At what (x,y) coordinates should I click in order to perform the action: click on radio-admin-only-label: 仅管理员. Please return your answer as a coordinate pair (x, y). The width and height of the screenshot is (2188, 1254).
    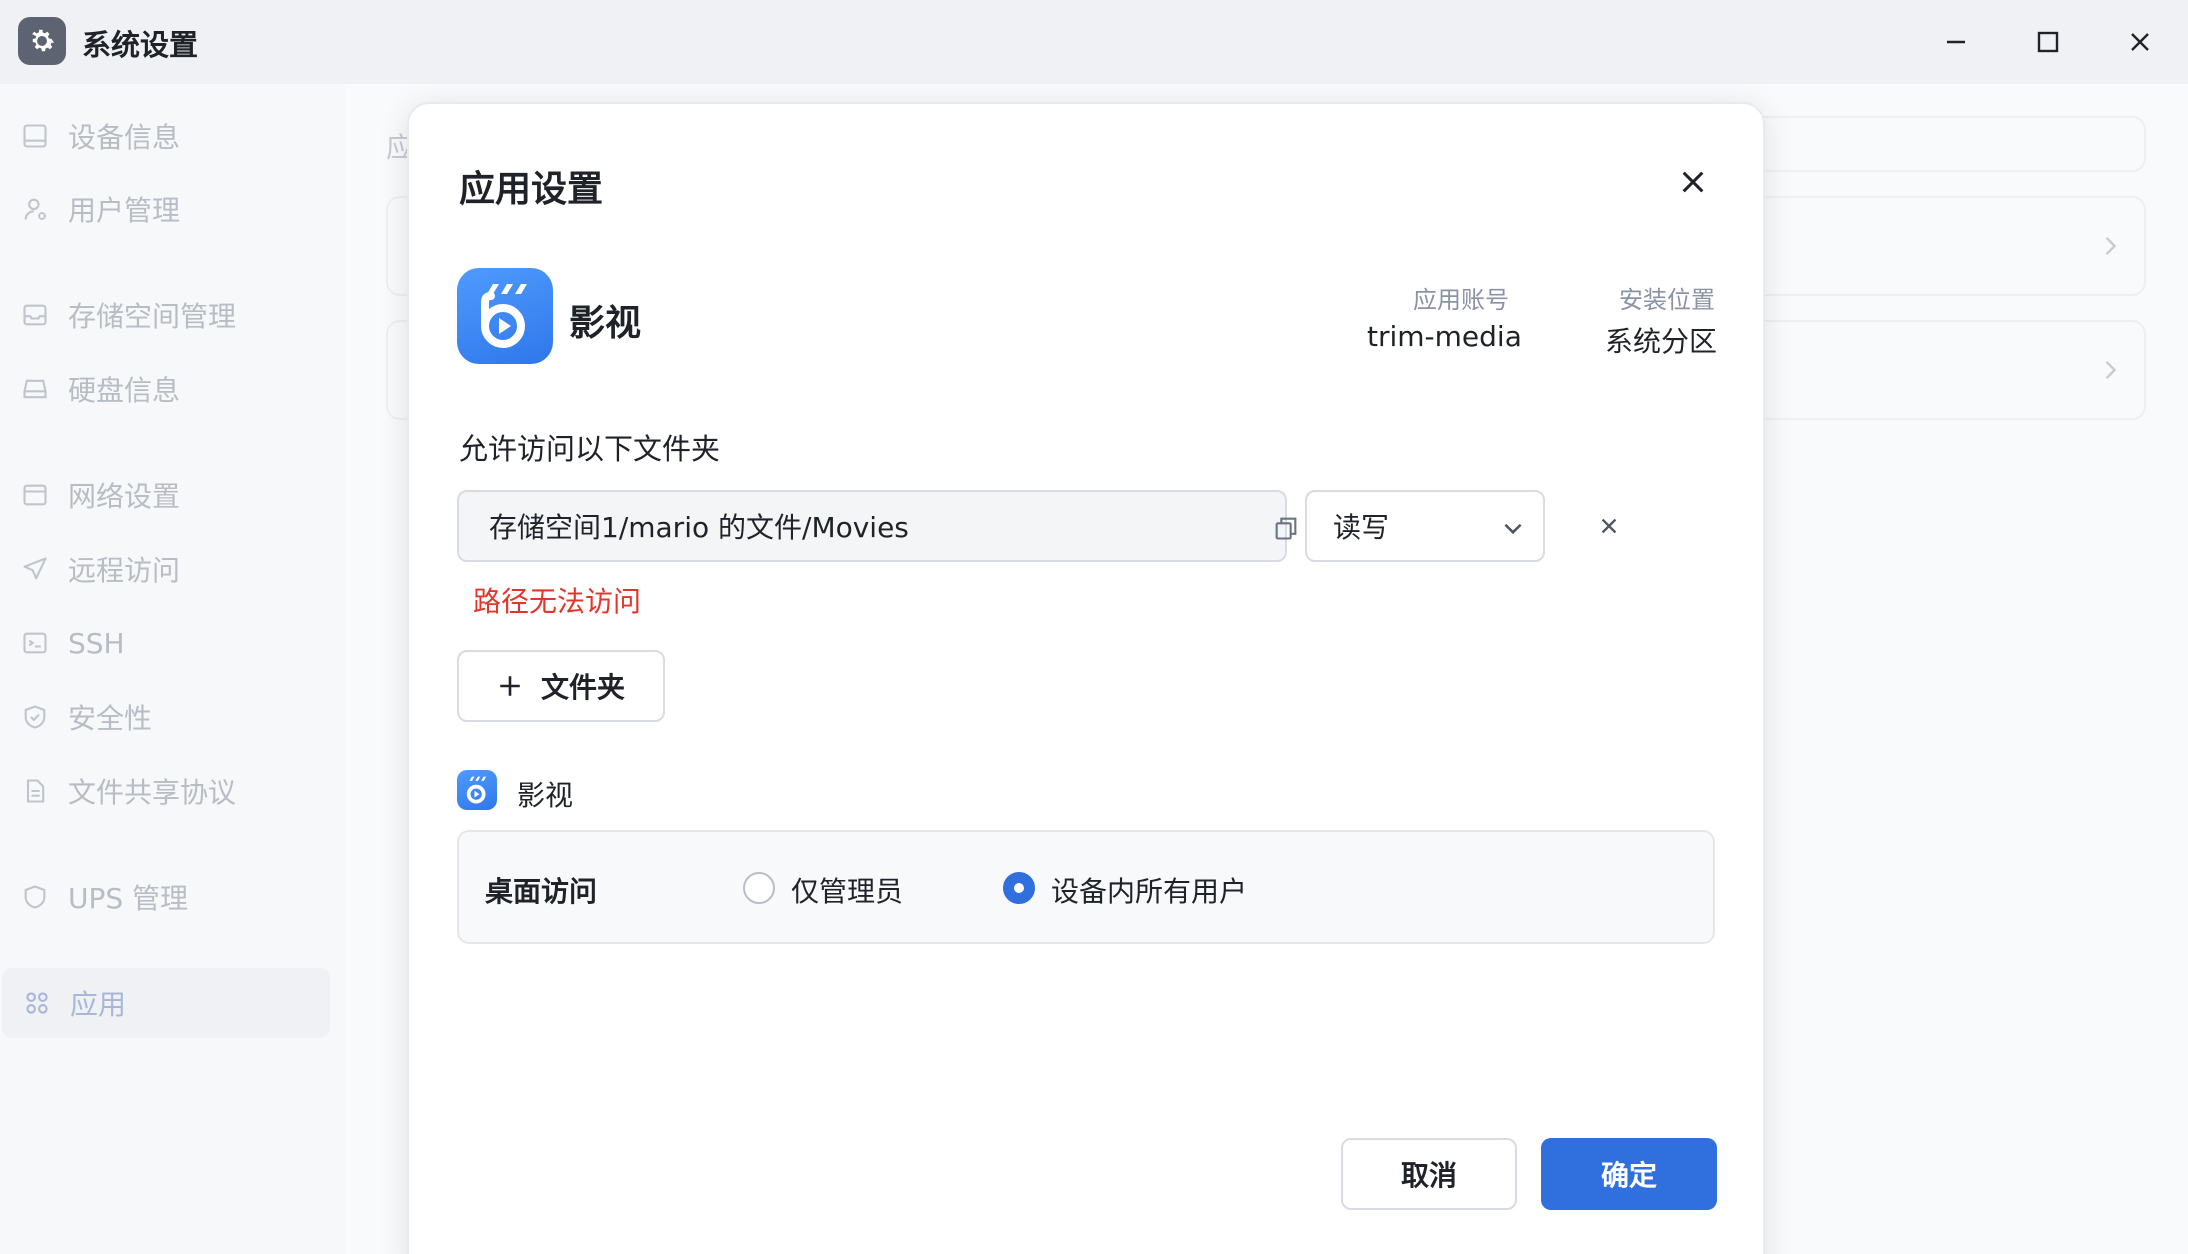
    Looking at the image, I should click on (847, 890).